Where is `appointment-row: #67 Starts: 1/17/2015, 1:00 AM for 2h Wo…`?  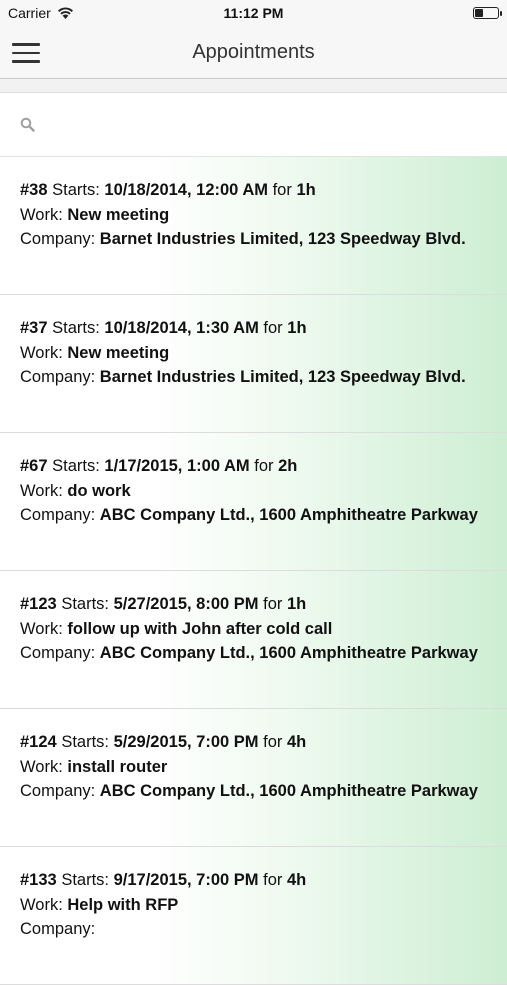
appointment-row: #67 Starts: 1/17/2015, 1:00 AM for 2h Wo… is located at coordinates (253, 502).